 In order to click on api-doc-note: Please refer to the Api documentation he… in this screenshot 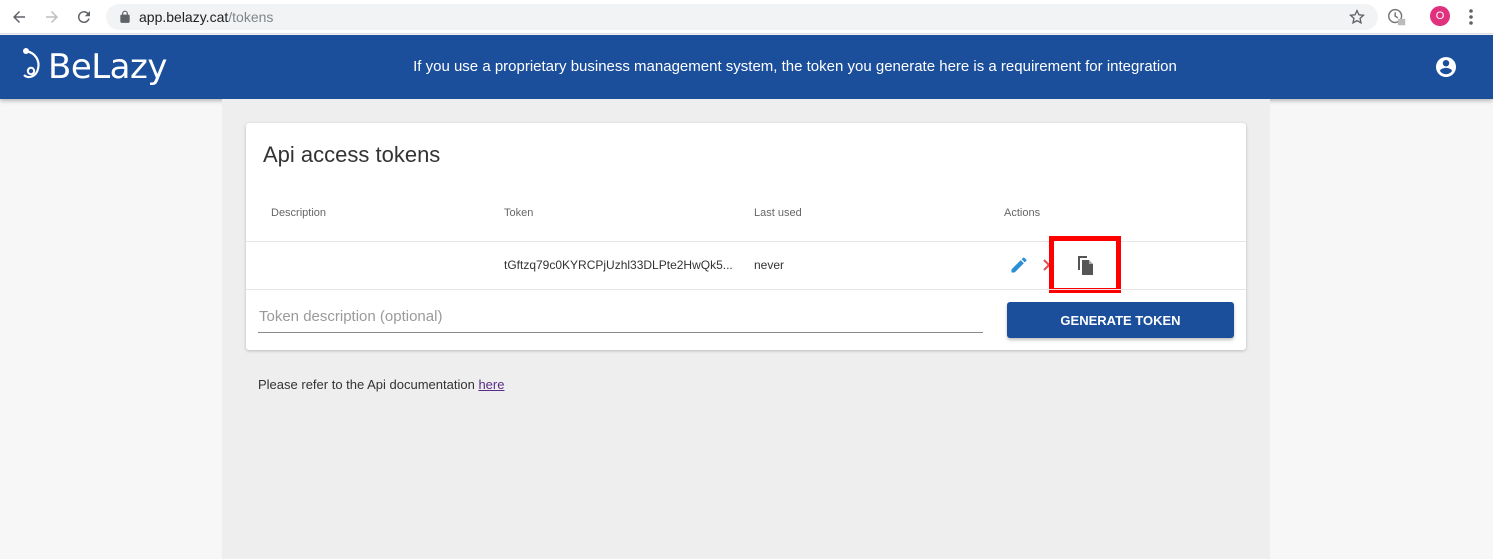, I will do `click(381, 384)`.